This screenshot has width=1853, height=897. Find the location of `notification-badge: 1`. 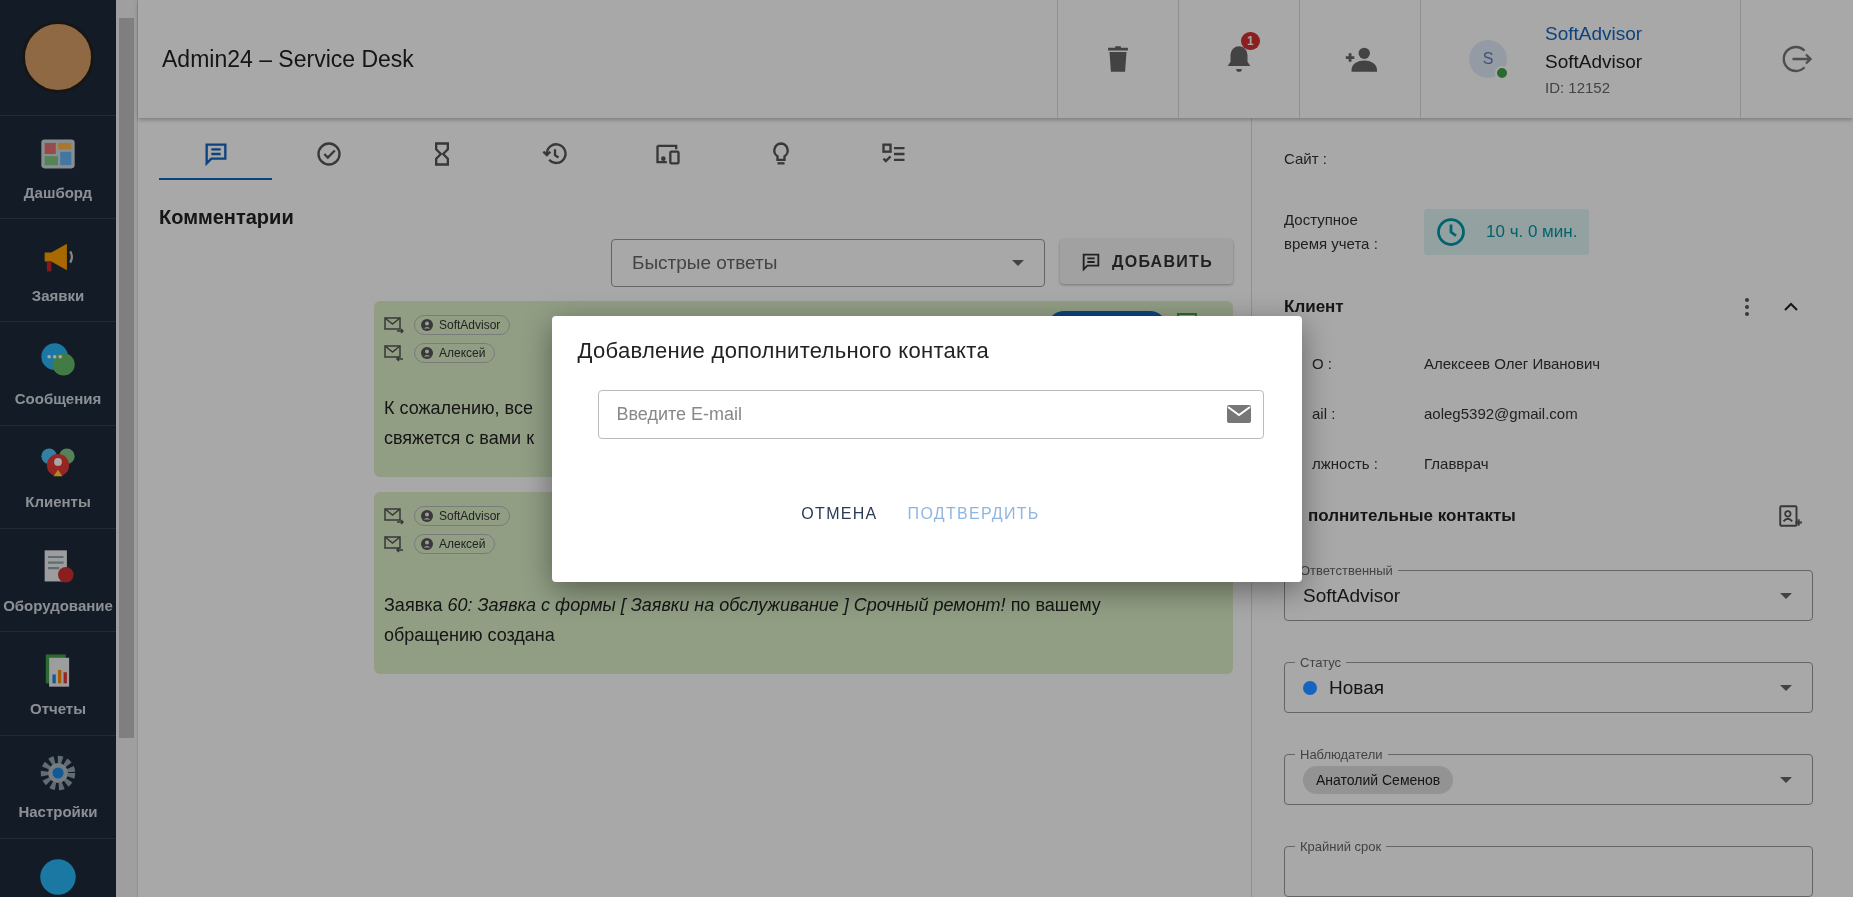

notification-badge: 1 is located at coordinates (1250, 41).